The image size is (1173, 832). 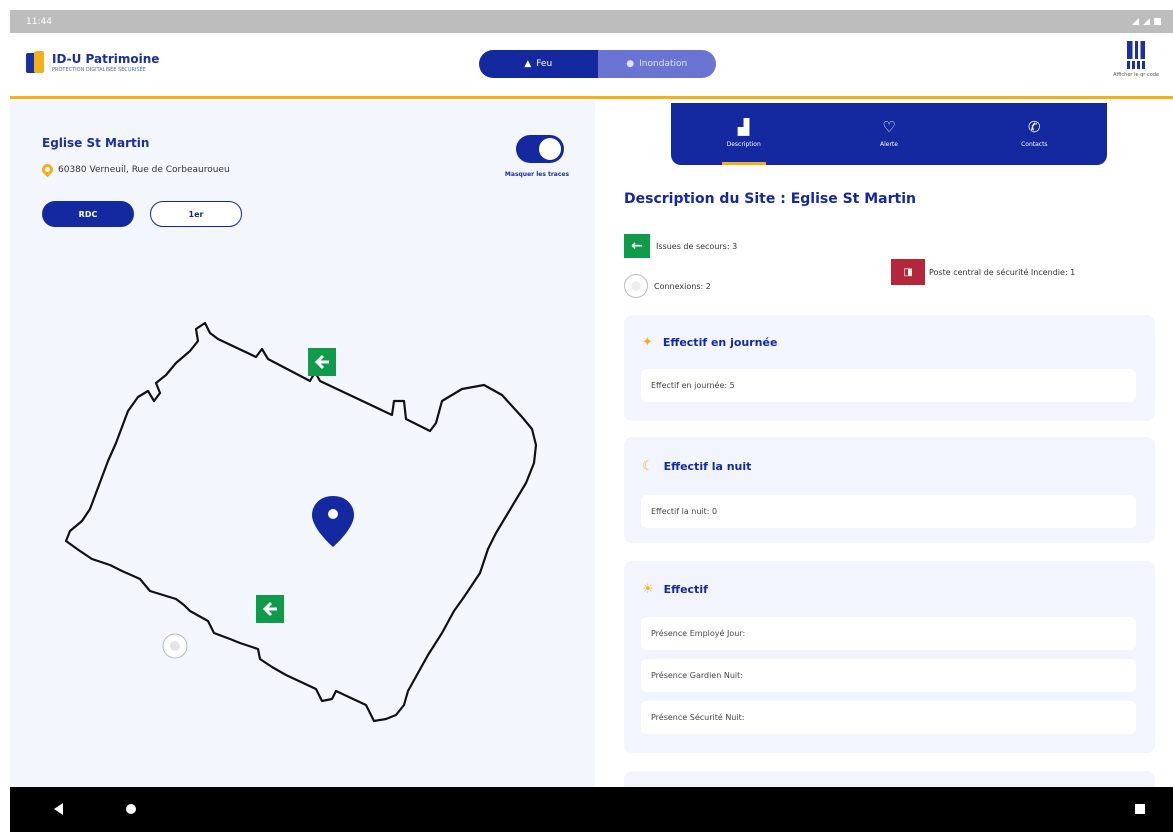 I want to click on drop-icon: ●, so click(x=630, y=64).